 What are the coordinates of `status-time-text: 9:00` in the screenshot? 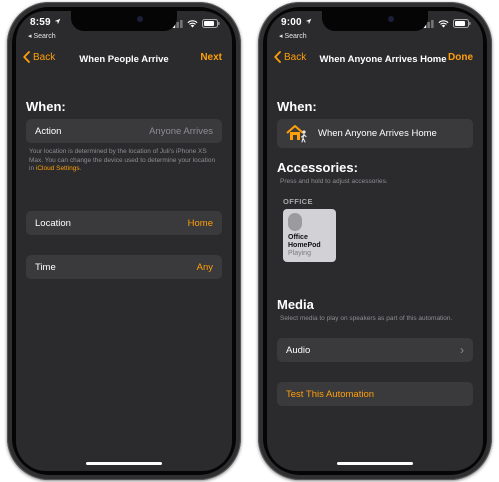 It's located at (291, 22).